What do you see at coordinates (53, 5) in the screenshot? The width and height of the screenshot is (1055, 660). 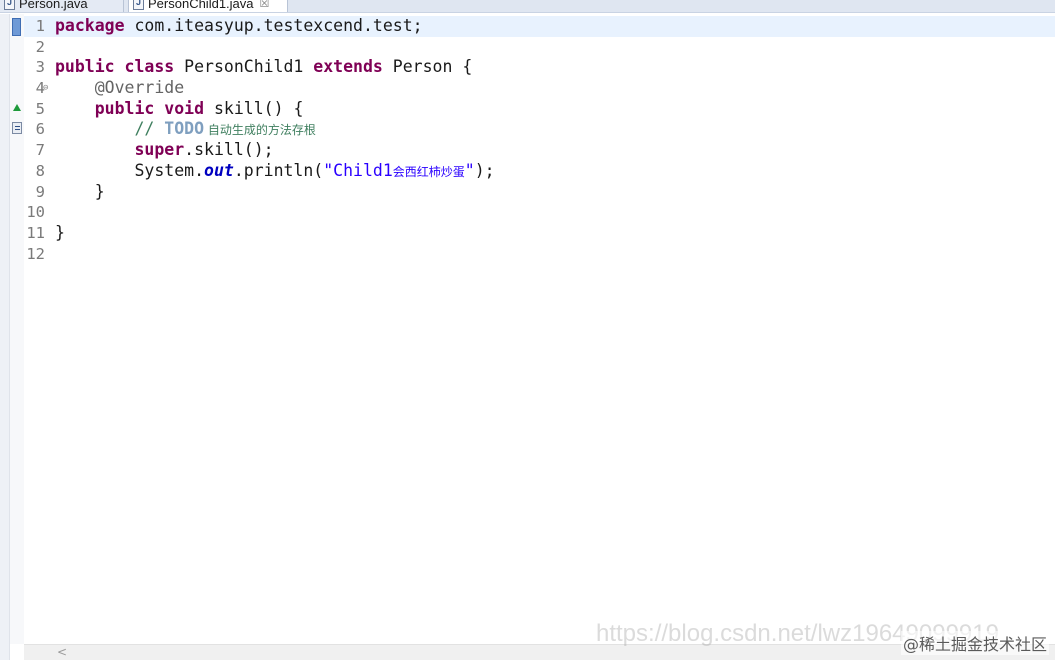 I see `tab-label: Person.java` at bounding box center [53, 5].